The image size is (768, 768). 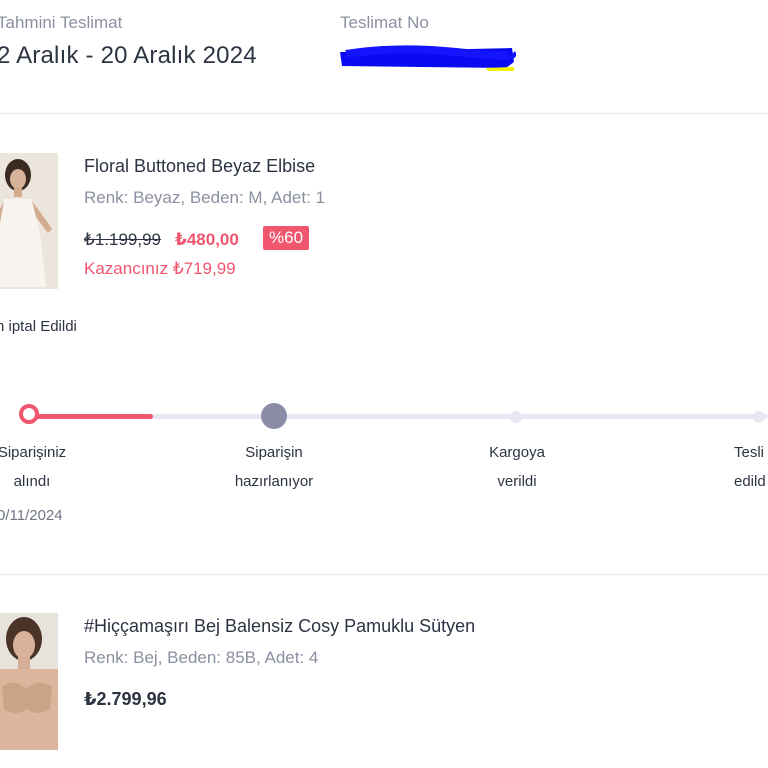 I want to click on discount-badge: %60, so click(x=286, y=238).